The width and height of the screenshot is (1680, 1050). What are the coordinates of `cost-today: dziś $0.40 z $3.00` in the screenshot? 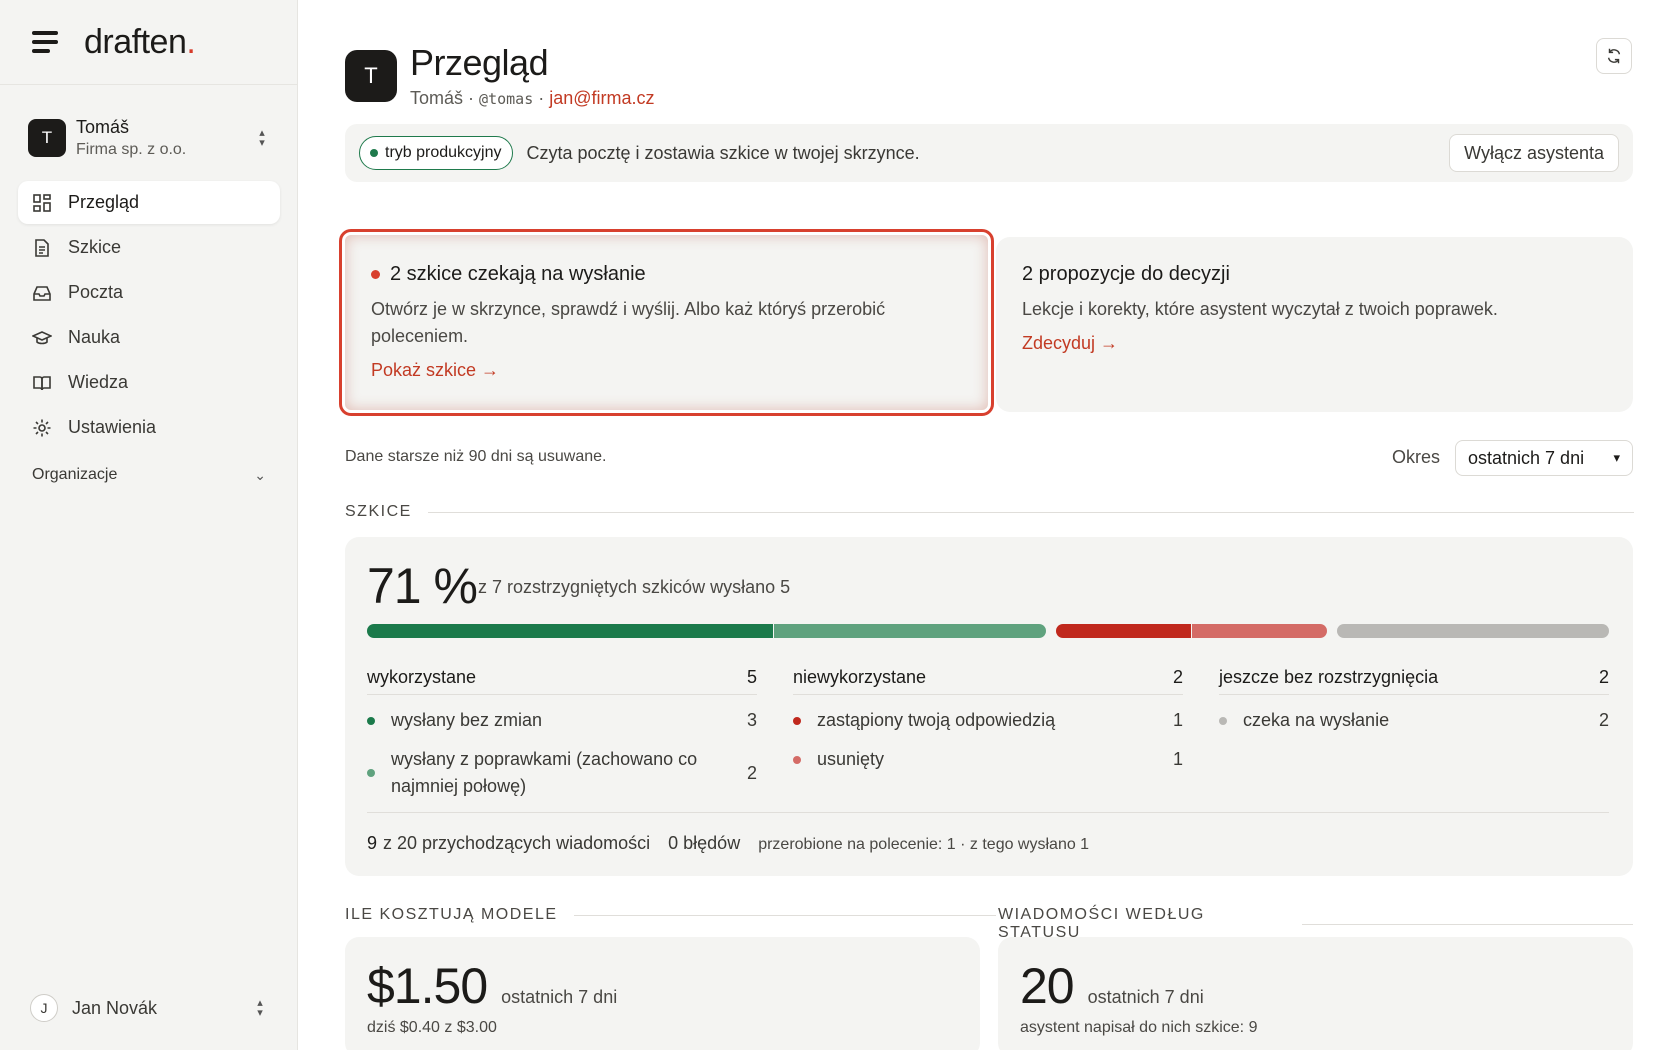 It's located at (432, 1027).